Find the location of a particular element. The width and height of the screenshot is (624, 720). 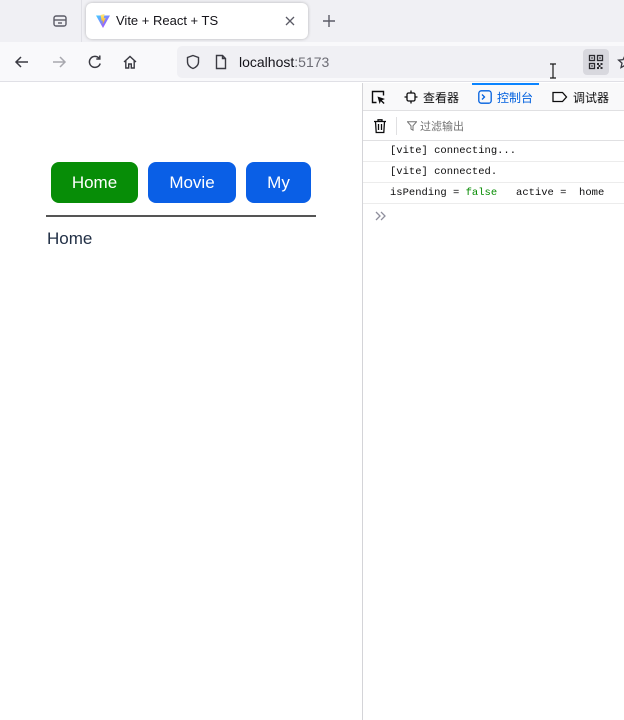

url-host: localhost is located at coordinates (267, 62).